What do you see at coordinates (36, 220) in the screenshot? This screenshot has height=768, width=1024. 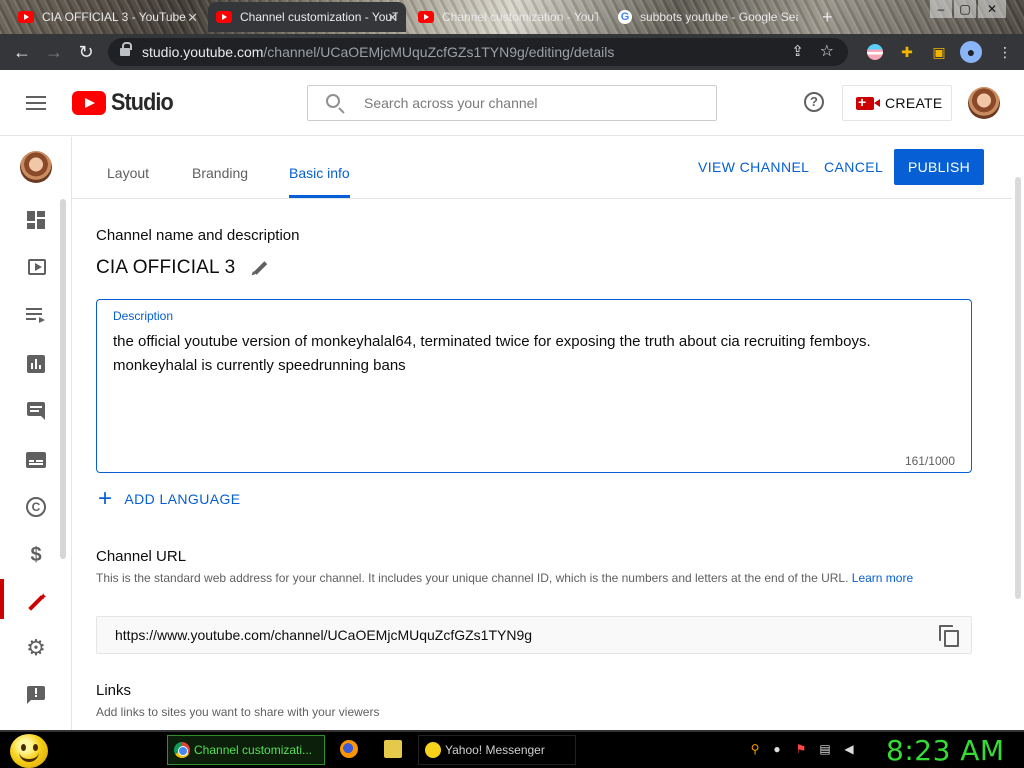 I see `dashboard-icon` at bounding box center [36, 220].